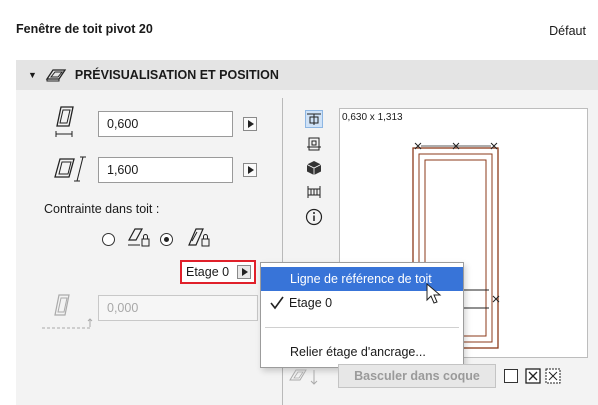 The width and height of the screenshot is (598, 405). Describe the element at coordinates (208, 272) in the screenshot. I see `etage-label: Etage 0` at that location.